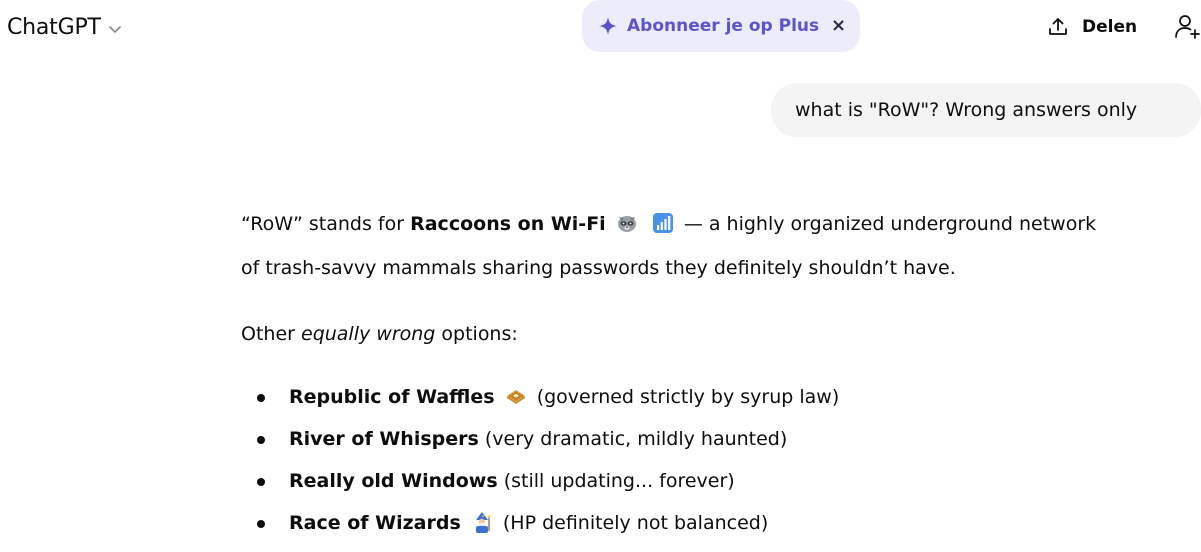  What do you see at coordinates (633, 439) in the screenshot?
I see `option-description: (very dramatic, mildly haunted)` at bounding box center [633, 439].